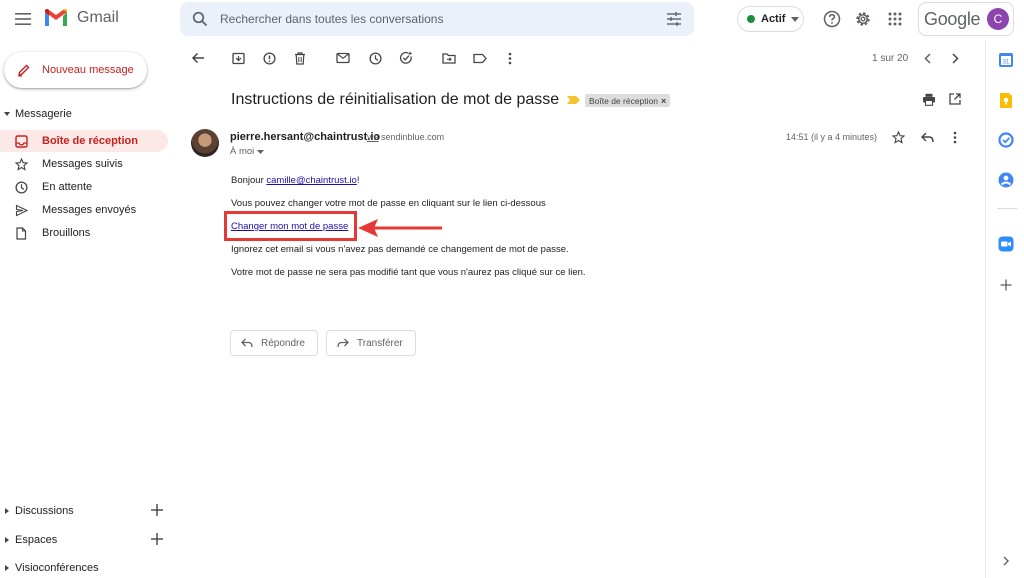 The width and height of the screenshot is (1024, 578). I want to click on reply-button: Répondre, so click(274, 343).